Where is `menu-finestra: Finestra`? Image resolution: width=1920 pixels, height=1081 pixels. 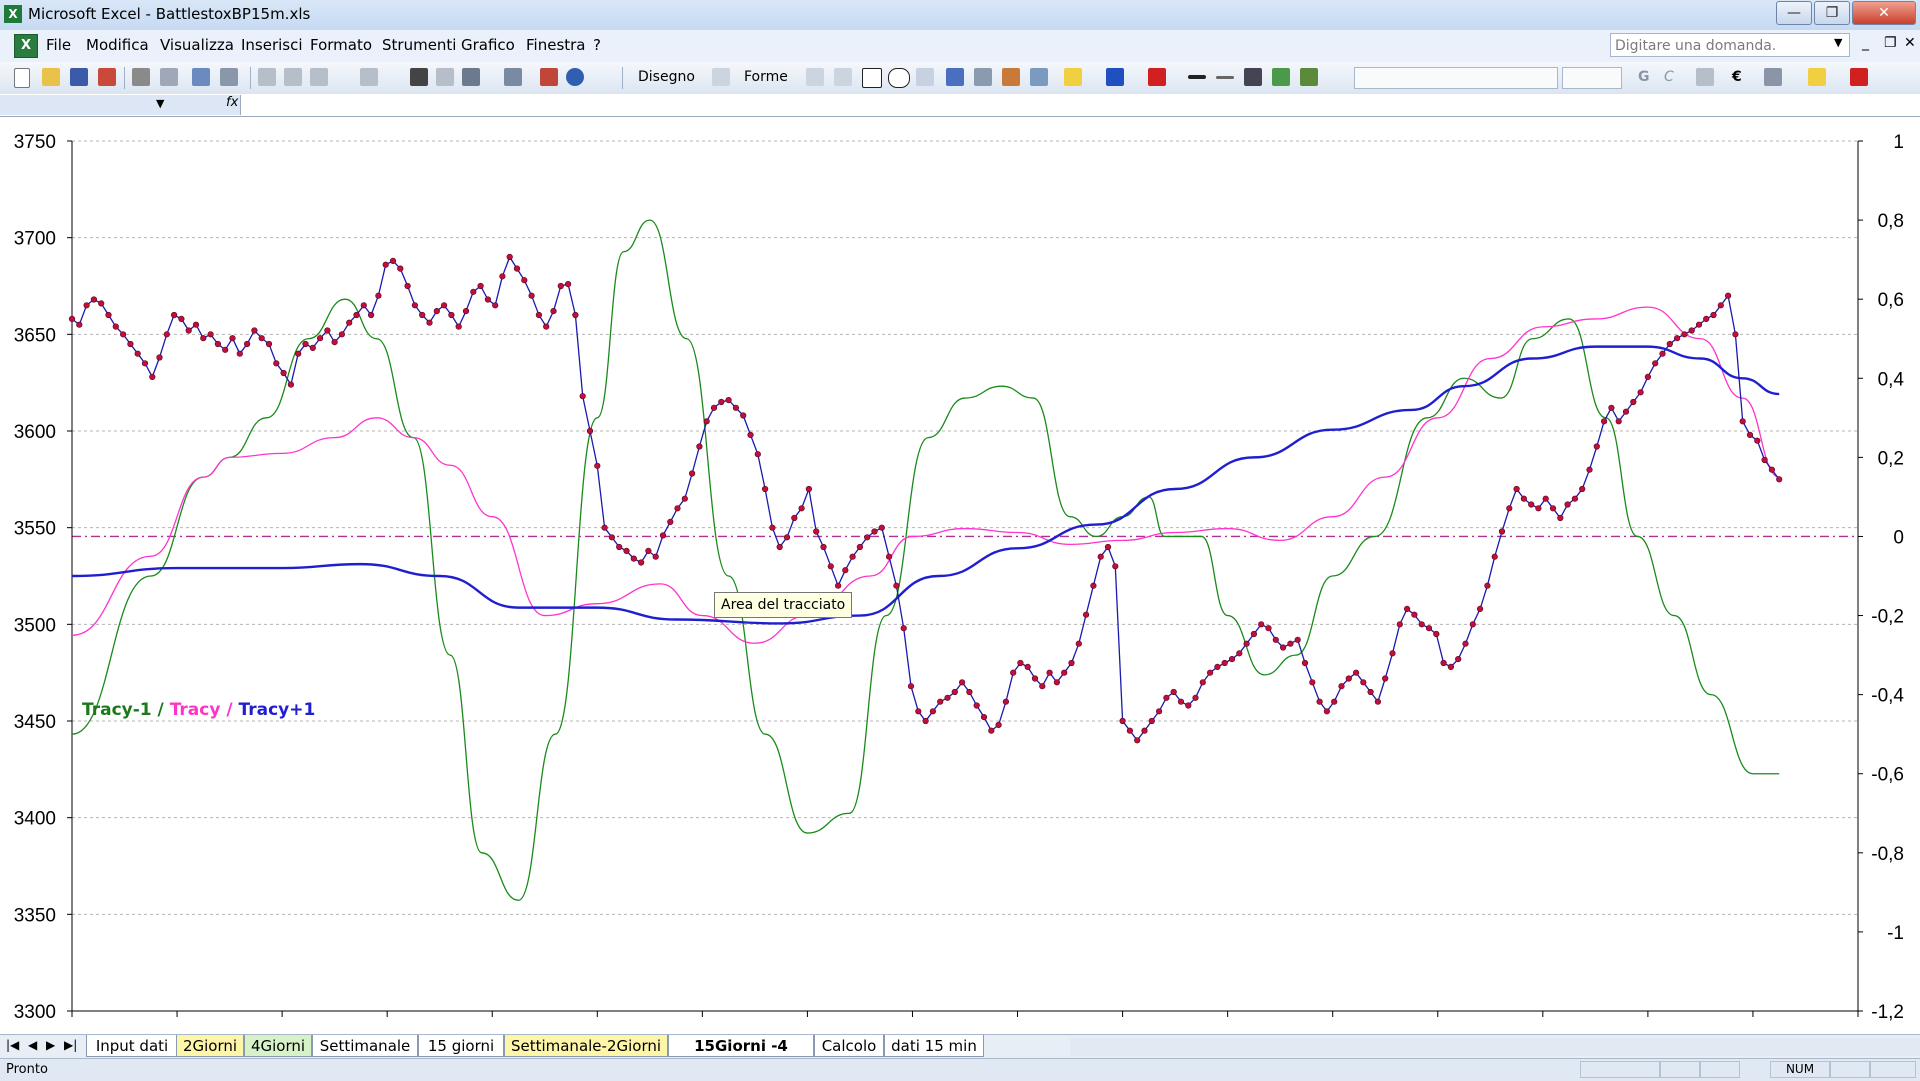
menu-finestra: Finestra is located at coordinates (556, 45).